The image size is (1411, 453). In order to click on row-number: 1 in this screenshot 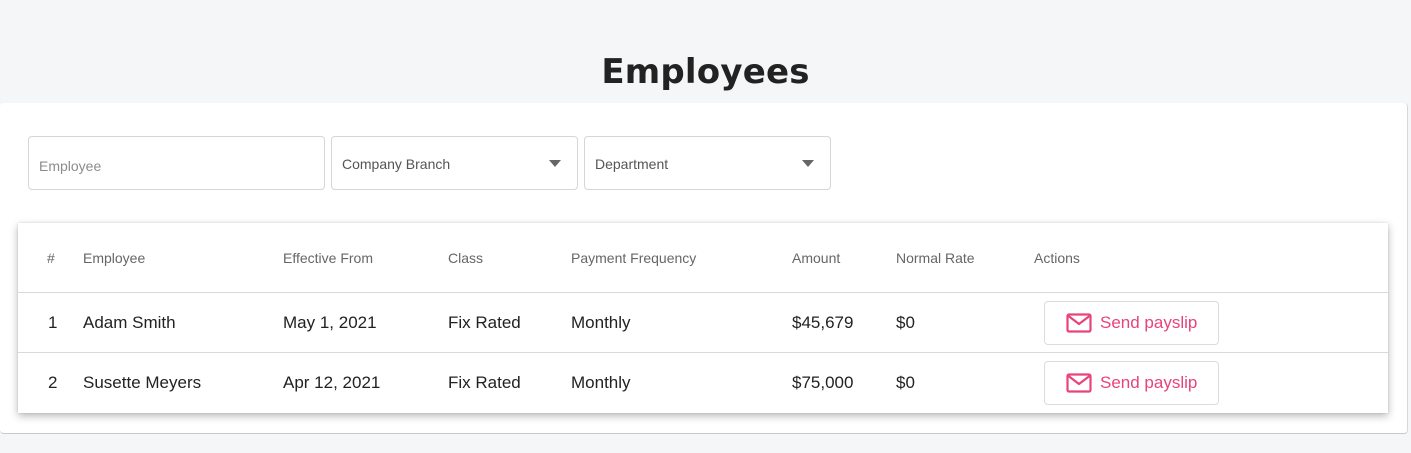, I will do `click(53, 322)`.